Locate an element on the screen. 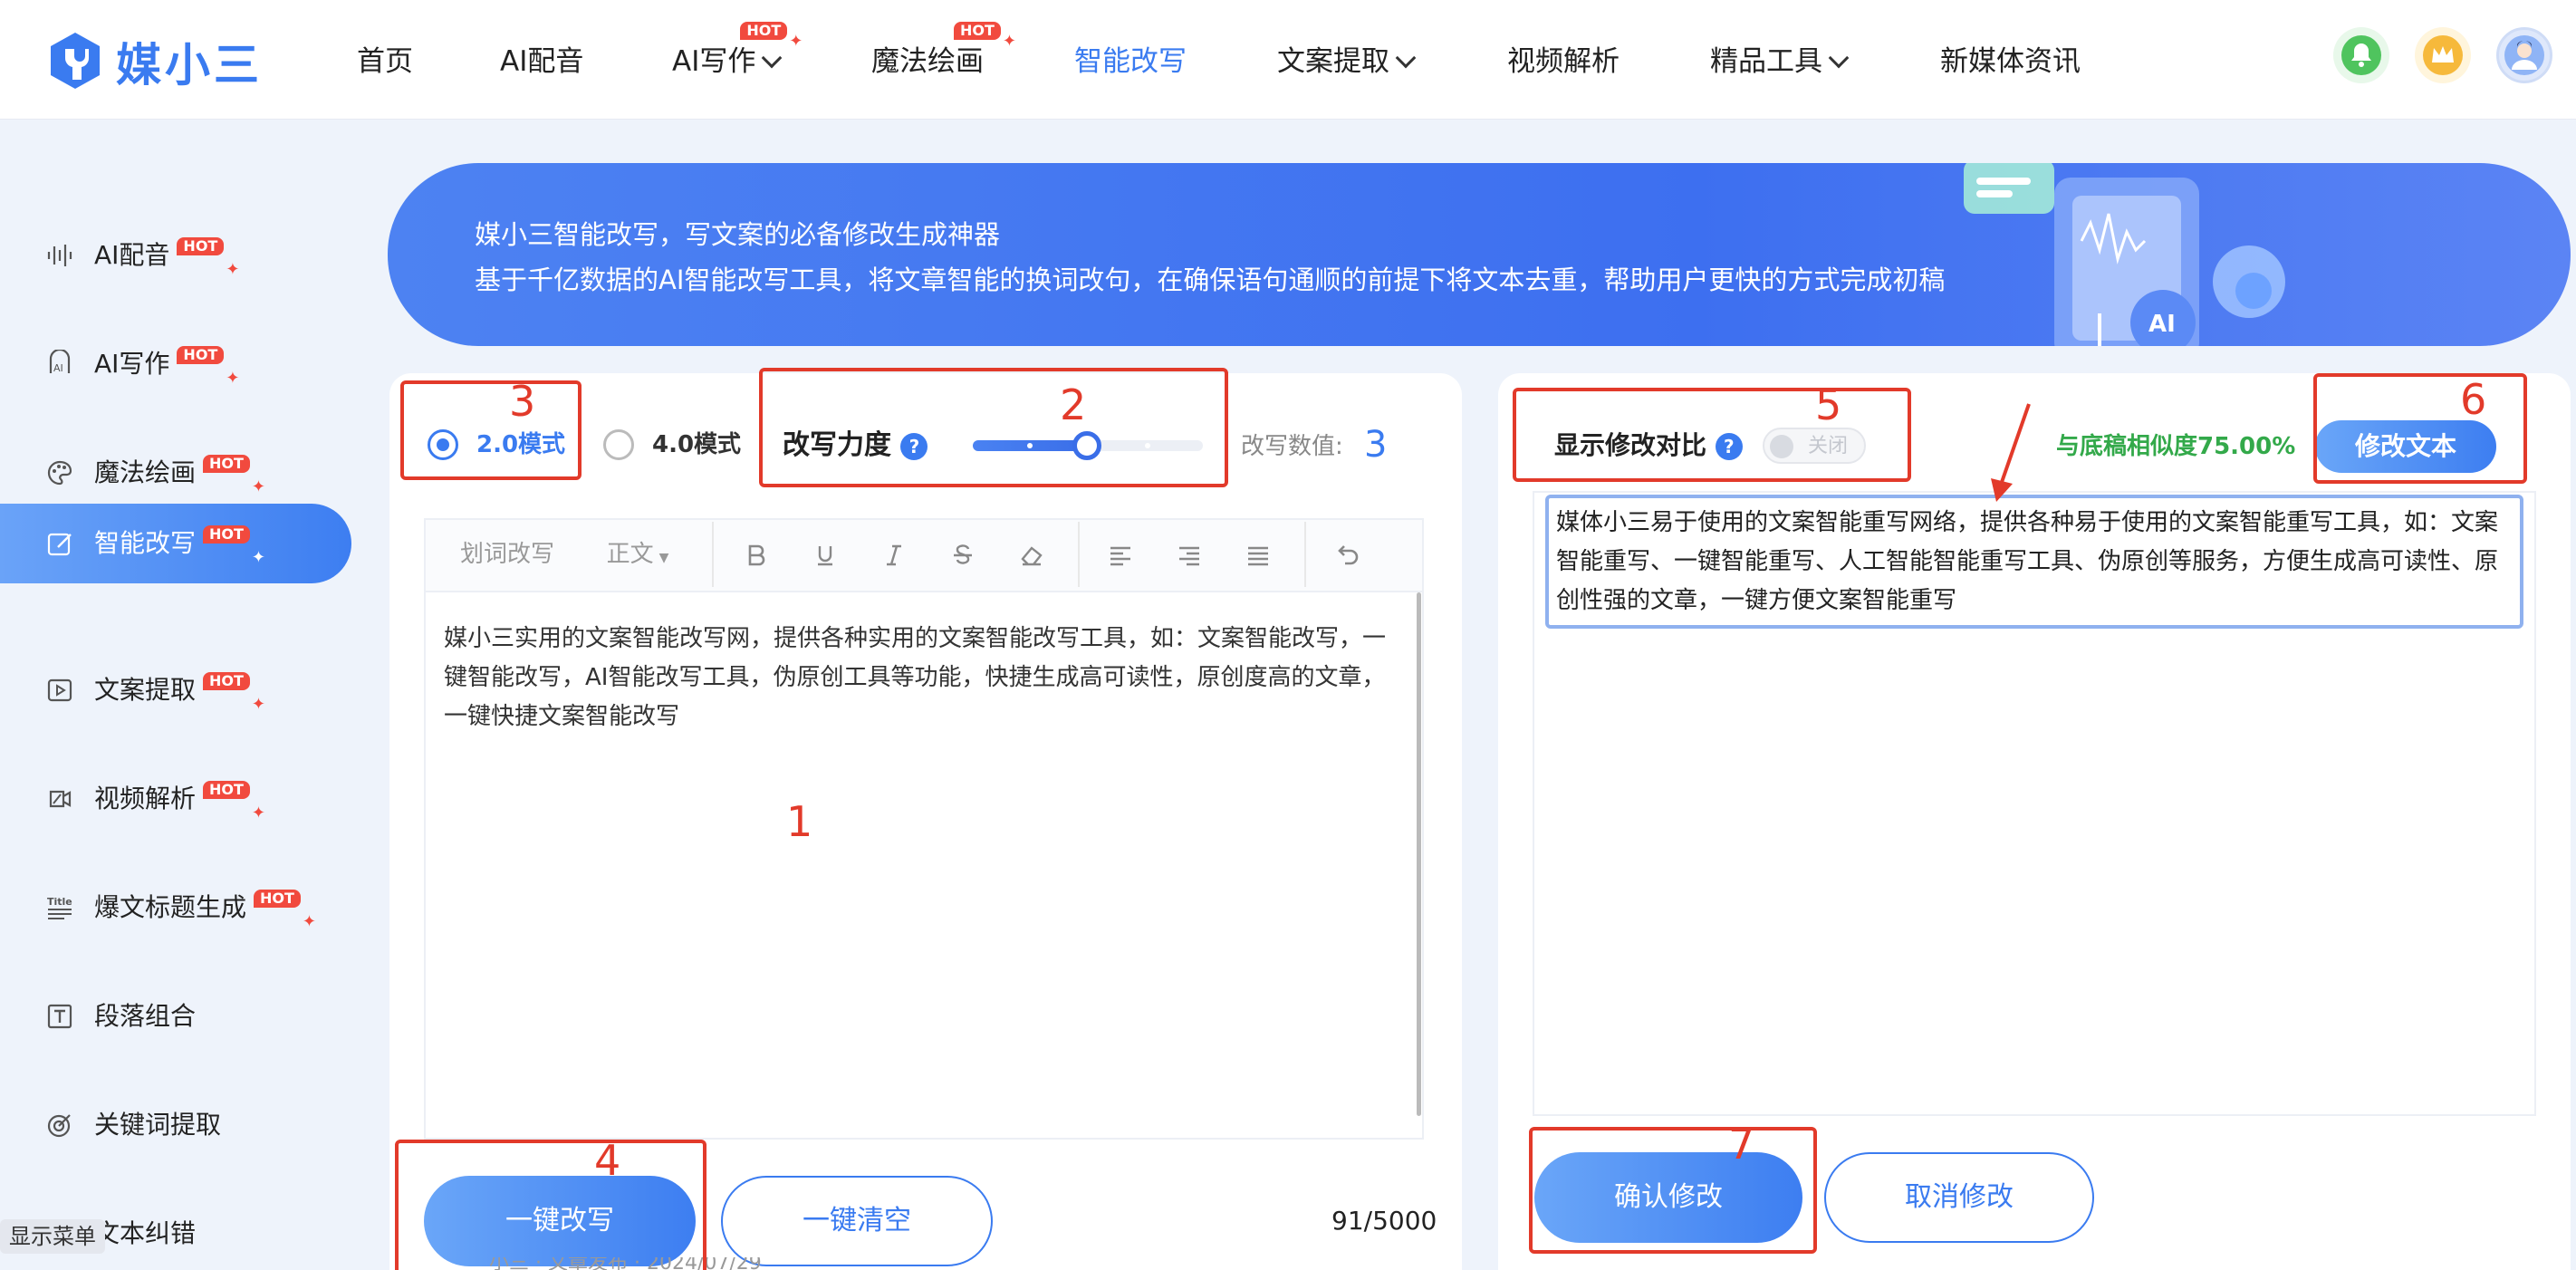 The width and height of the screenshot is (2576, 1270). nav-label: 文案提取 is located at coordinates (1333, 62).